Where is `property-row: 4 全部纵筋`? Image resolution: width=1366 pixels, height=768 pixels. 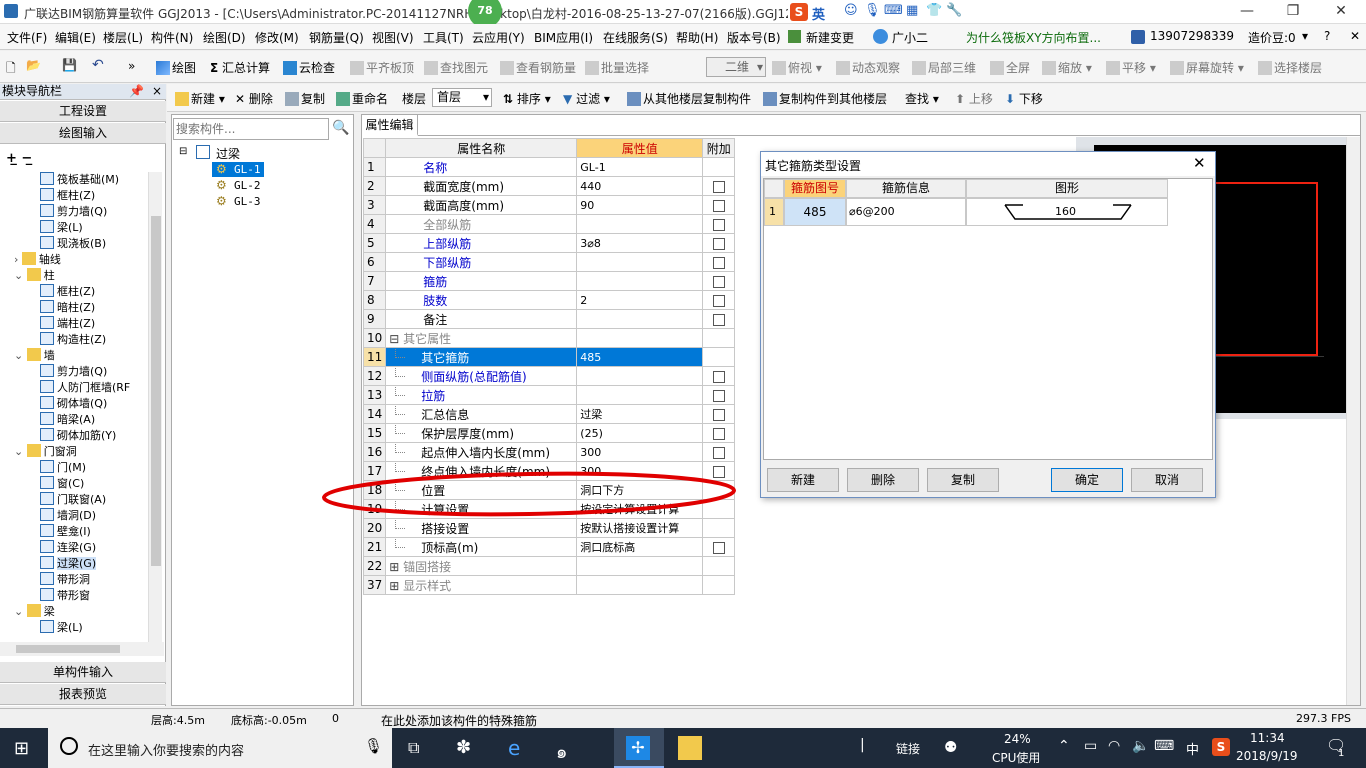 property-row: 4 全部纵筋 is located at coordinates (549, 224).